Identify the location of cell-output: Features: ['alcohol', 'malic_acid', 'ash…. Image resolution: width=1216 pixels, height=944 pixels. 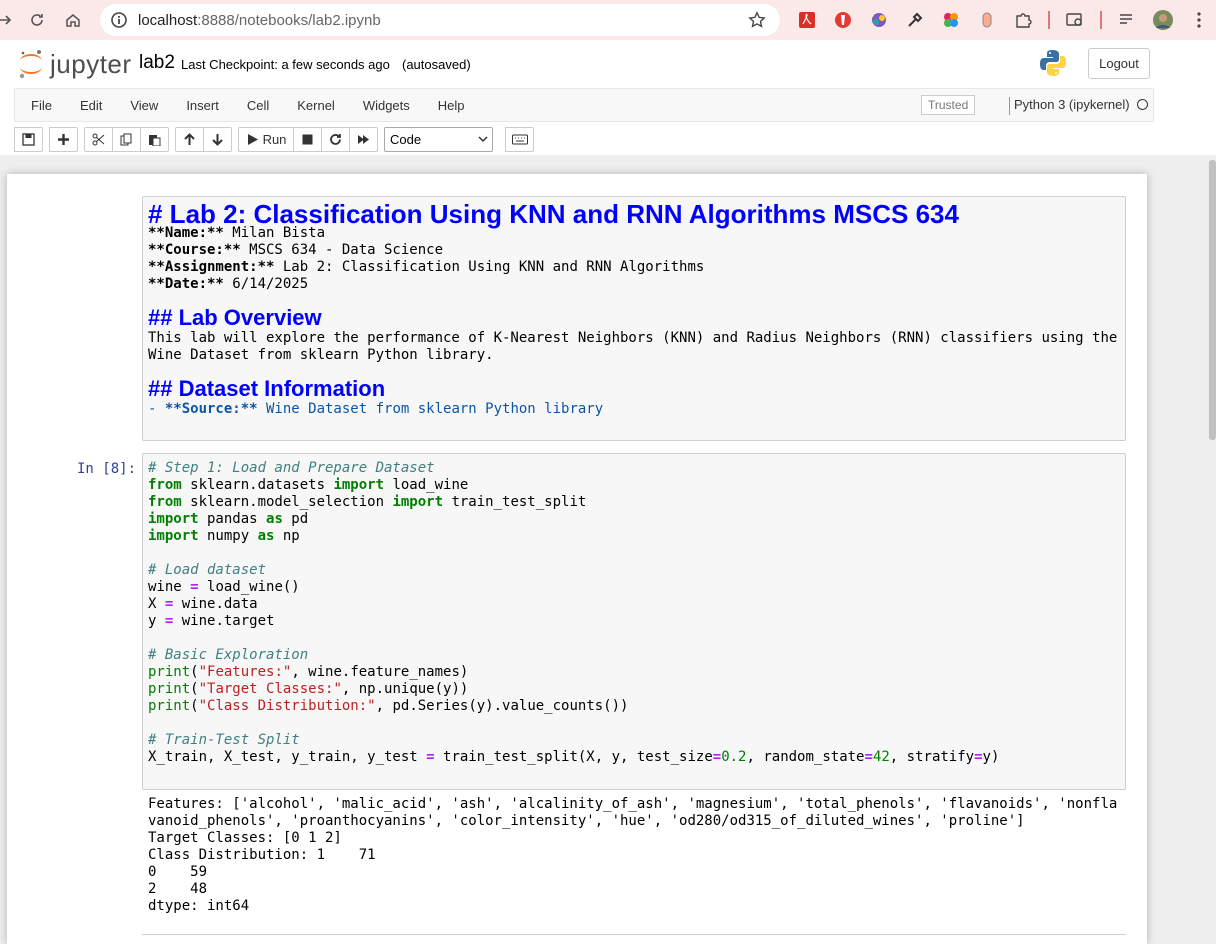
(643, 855).